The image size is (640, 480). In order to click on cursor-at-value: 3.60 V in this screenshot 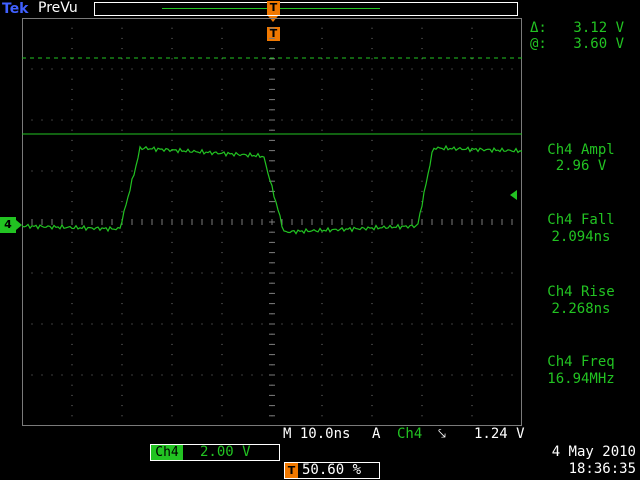, I will do `click(598, 44)`.